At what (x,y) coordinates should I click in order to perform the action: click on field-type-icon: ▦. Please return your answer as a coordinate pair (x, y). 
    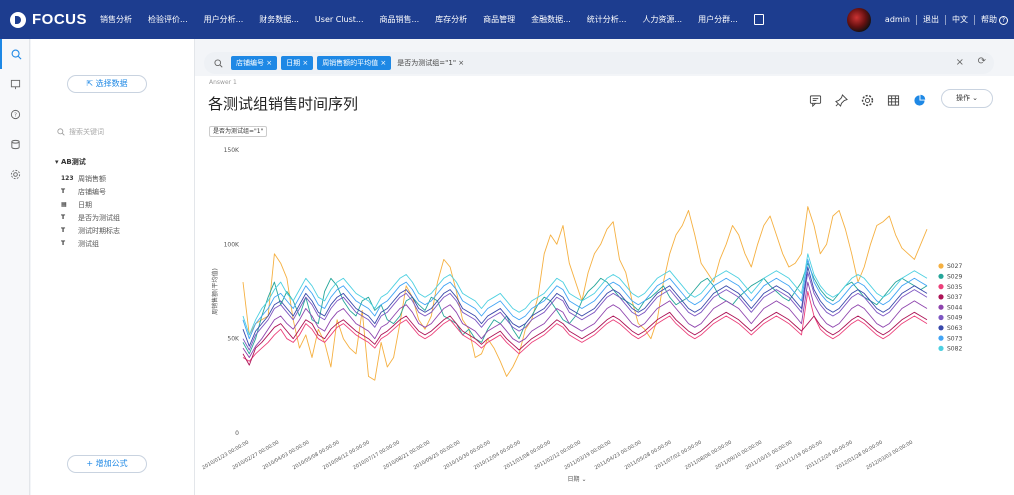
    Looking at the image, I should click on (64, 204).